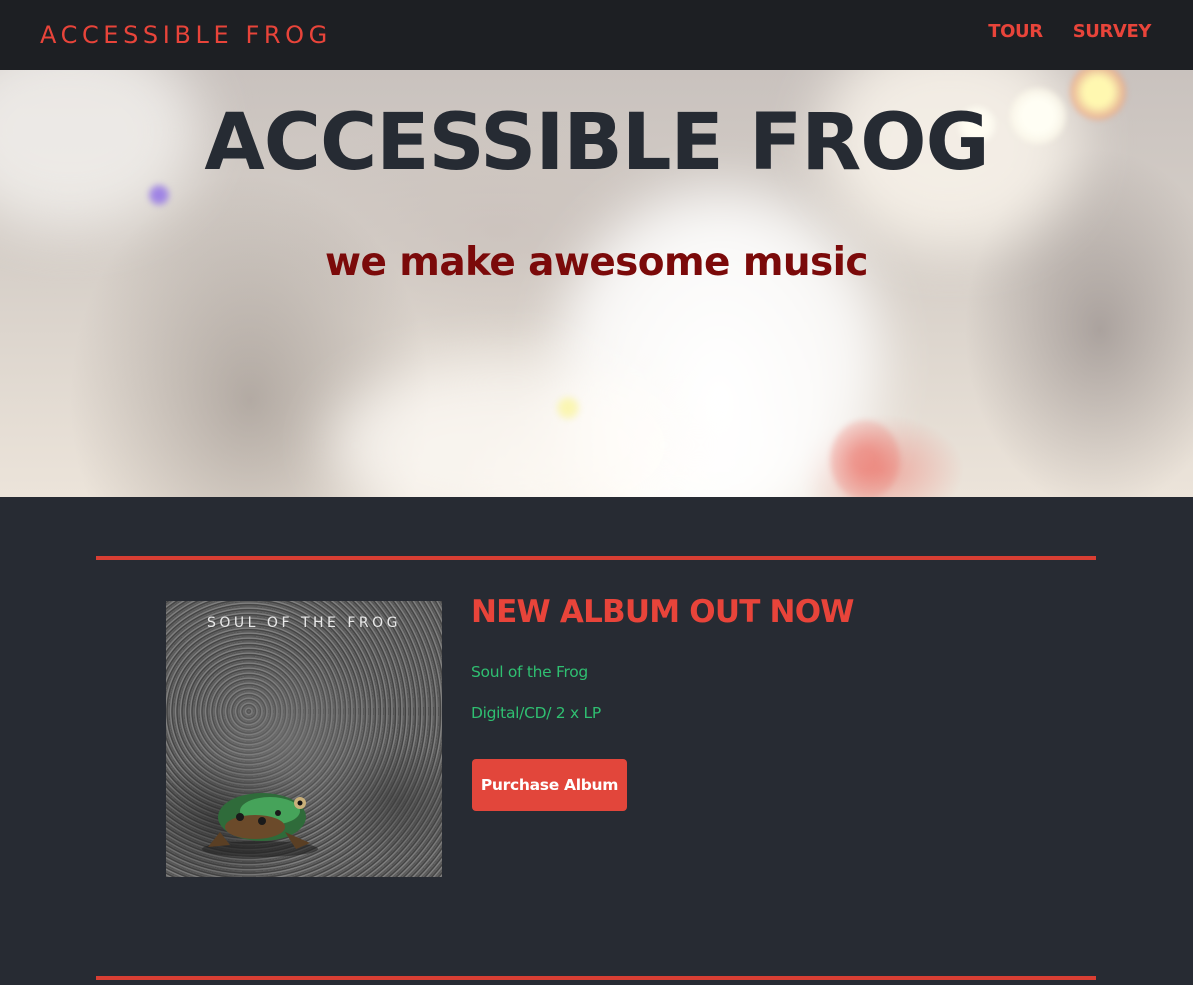 This screenshot has width=1193, height=985. Describe the element at coordinates (1015, 31) in the screenshot. I see `nav-link-tour: TOUR` at that location.